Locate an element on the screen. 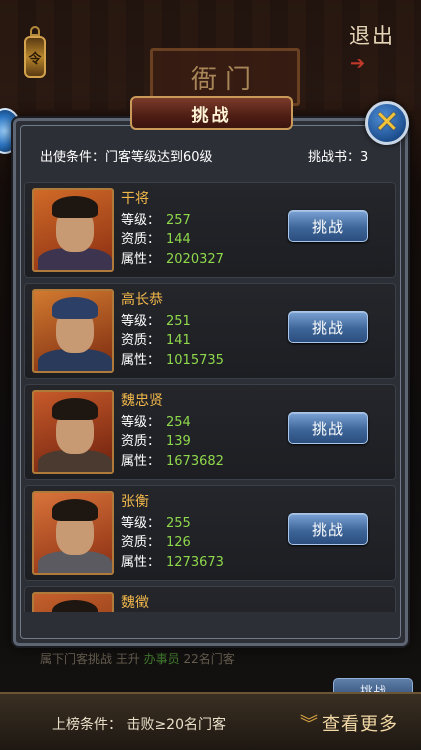  challenge-books: 挑战书：3 is located at coordinates (338, 155).